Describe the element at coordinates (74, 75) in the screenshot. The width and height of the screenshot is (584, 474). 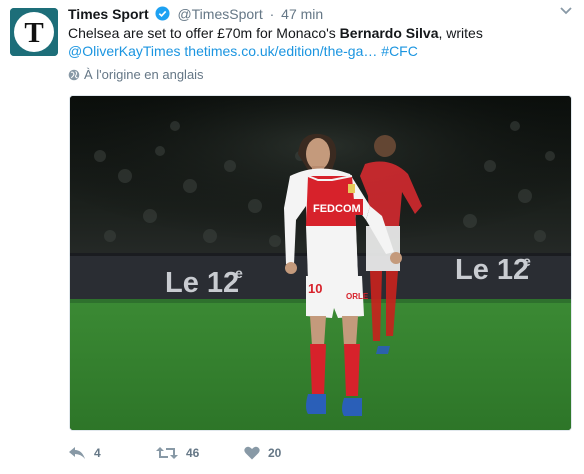
I see `globe-icon` at that location.